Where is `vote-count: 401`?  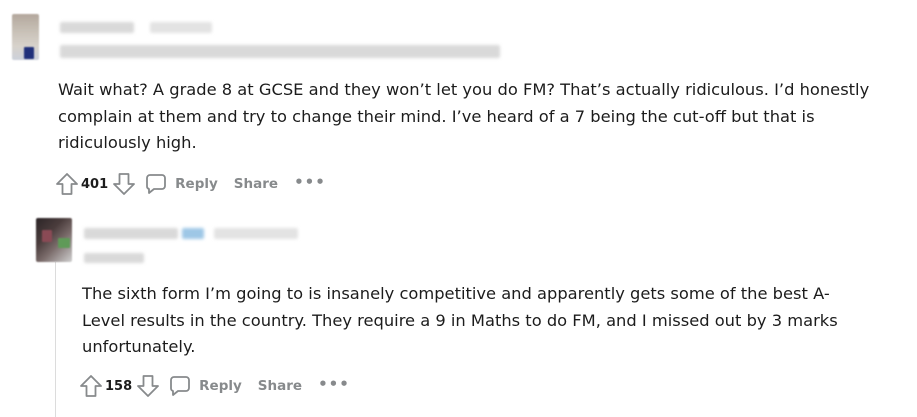
vote-count: 401 is located at coordinates (95, 184).